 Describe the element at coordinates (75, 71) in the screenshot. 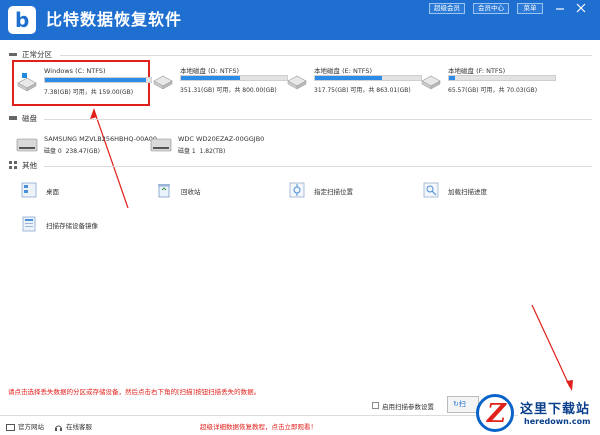

I see `partition-name: Windows (C: NTFS)` at that location.